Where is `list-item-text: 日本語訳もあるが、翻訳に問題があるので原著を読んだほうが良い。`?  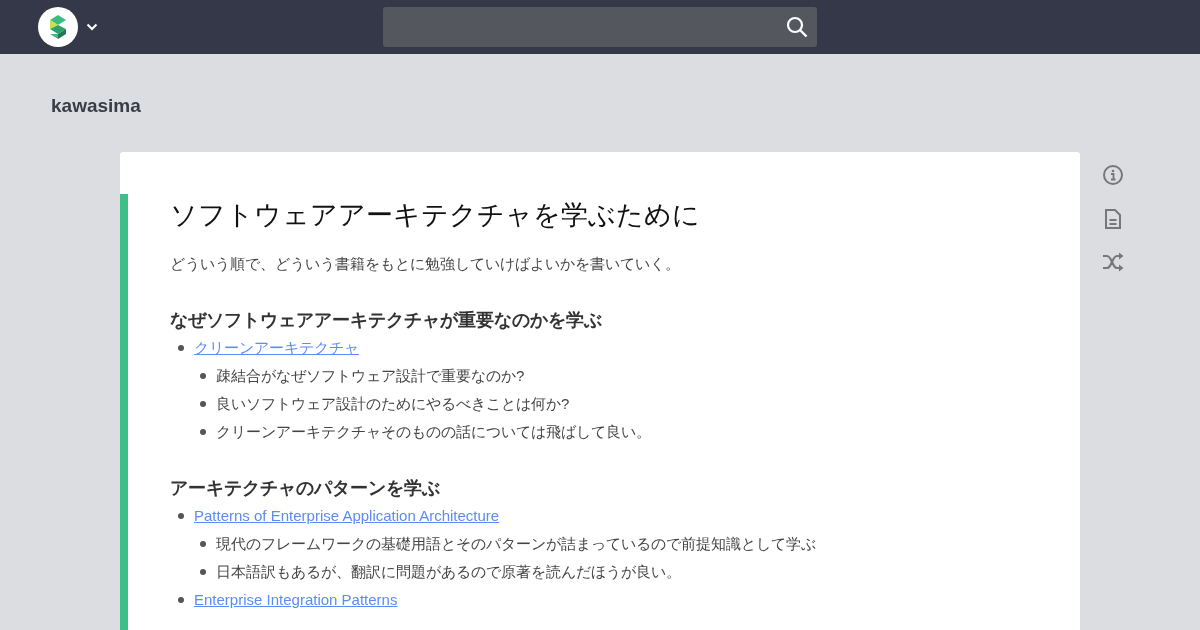
list-item-text: 日本語訳もあるが、翻訳に問題があるので原著を読んだほうが良い。 is located at coordinates (448, 571).